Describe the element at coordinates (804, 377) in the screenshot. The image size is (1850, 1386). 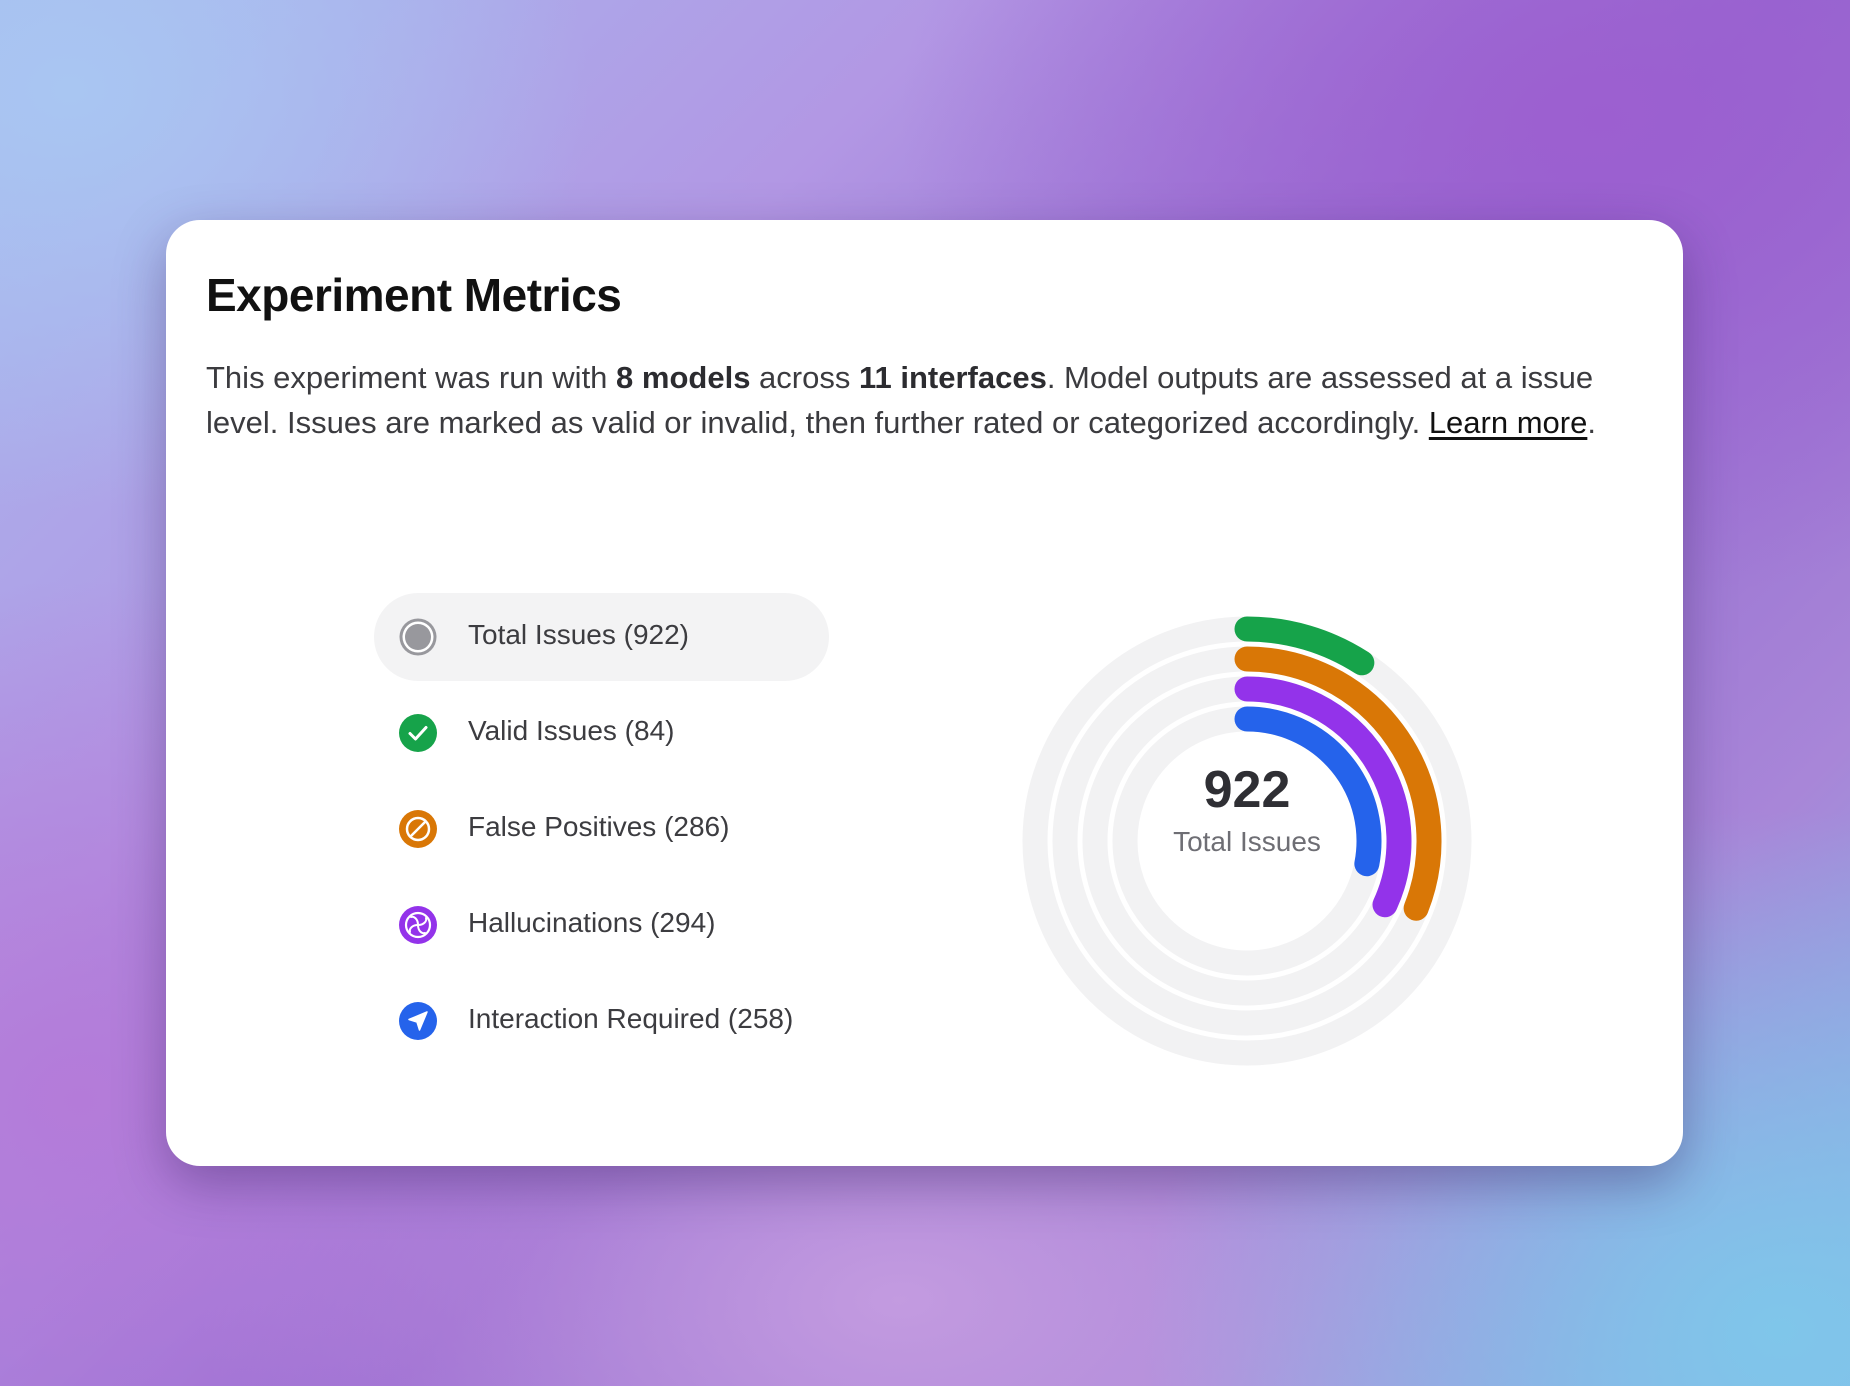
I see `description-text: across` at that location.